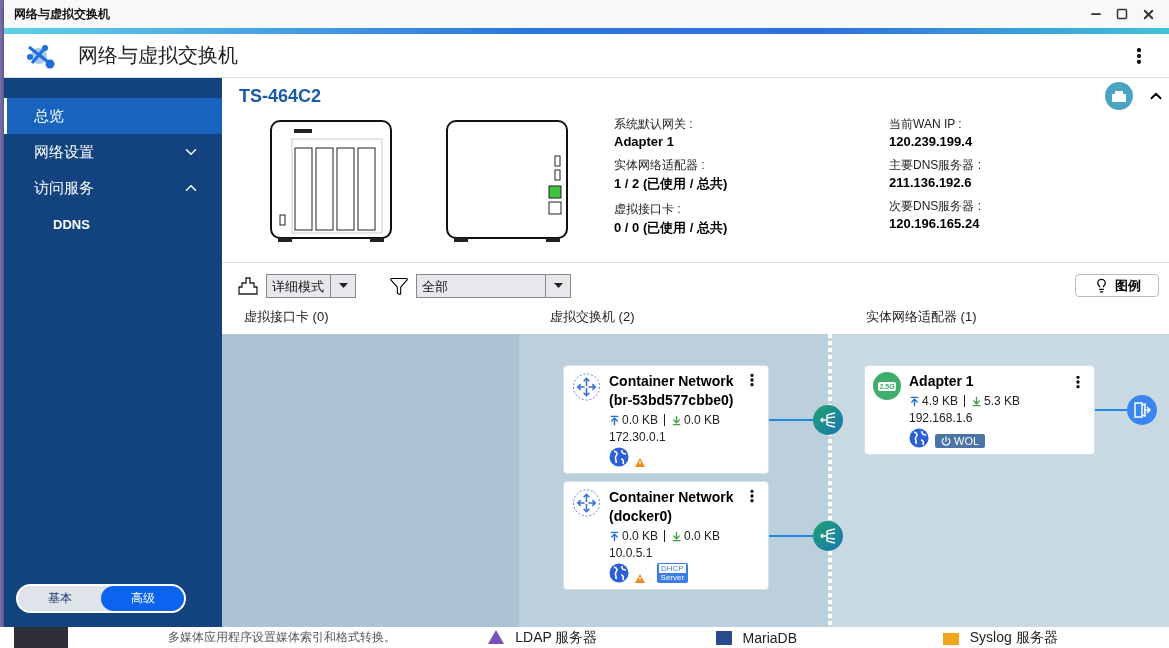 This screenshot has height=648, width=1169. Describe the element at coordinates (828, 637) in the screenshot. I see `app-list-item: MariaDB` at that location.